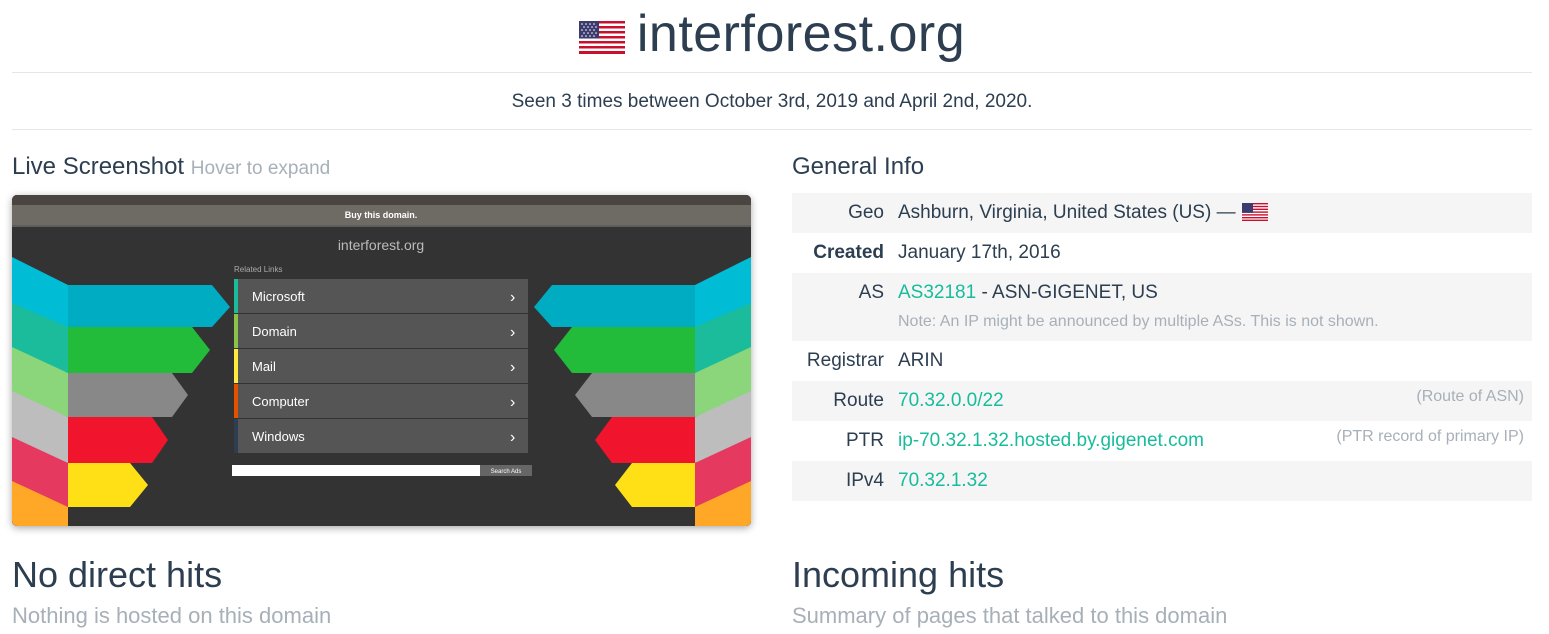  What do you see at coordinates (937, 292) in the screenshot?
I see `as-link: AS32181` at bounding box center [937, 292].